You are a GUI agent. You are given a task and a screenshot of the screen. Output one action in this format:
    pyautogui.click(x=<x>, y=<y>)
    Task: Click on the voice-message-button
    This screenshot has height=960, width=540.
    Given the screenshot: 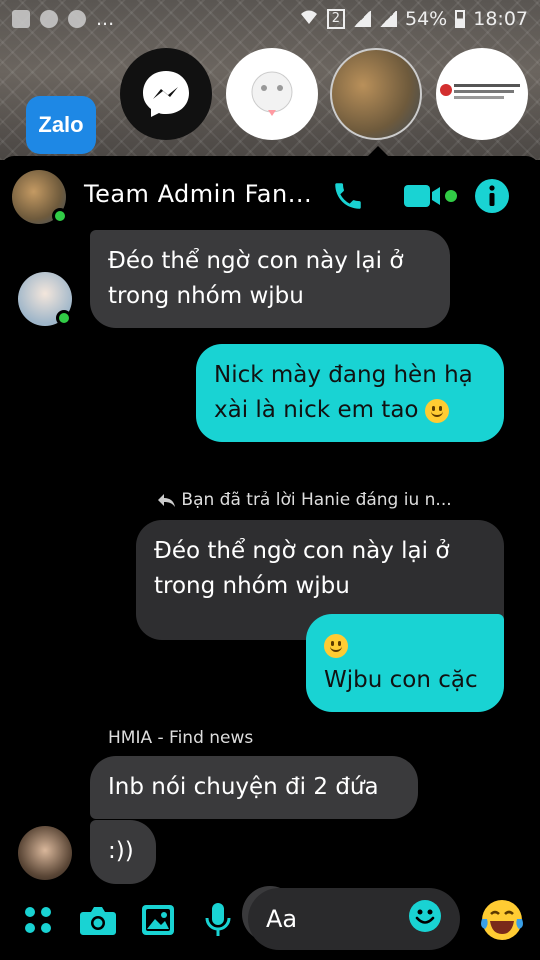 What is the action you would take?
    pyautogui.click(x=218, y=920)
    